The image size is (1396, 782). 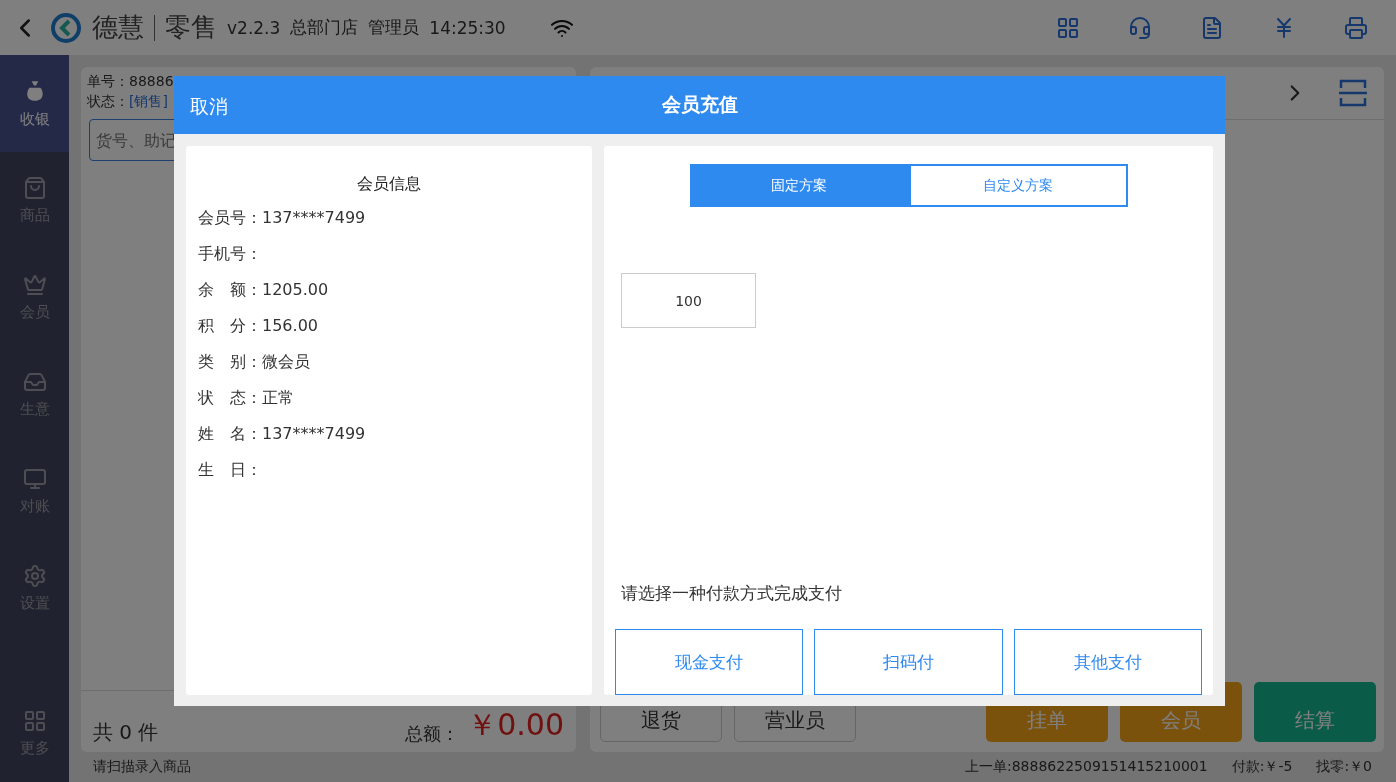 What do you see at coordinates (1212, 27) in the screenshot?
I see `document-icon` at bounding box center [1212, 27].